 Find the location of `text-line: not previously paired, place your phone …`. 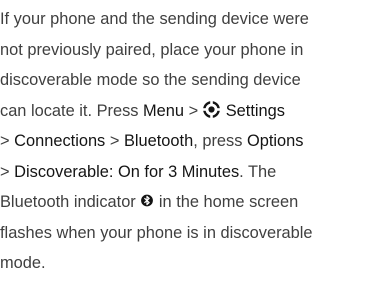

text-line: not previously paired, place your phone … is located at coordinates (152, 49).